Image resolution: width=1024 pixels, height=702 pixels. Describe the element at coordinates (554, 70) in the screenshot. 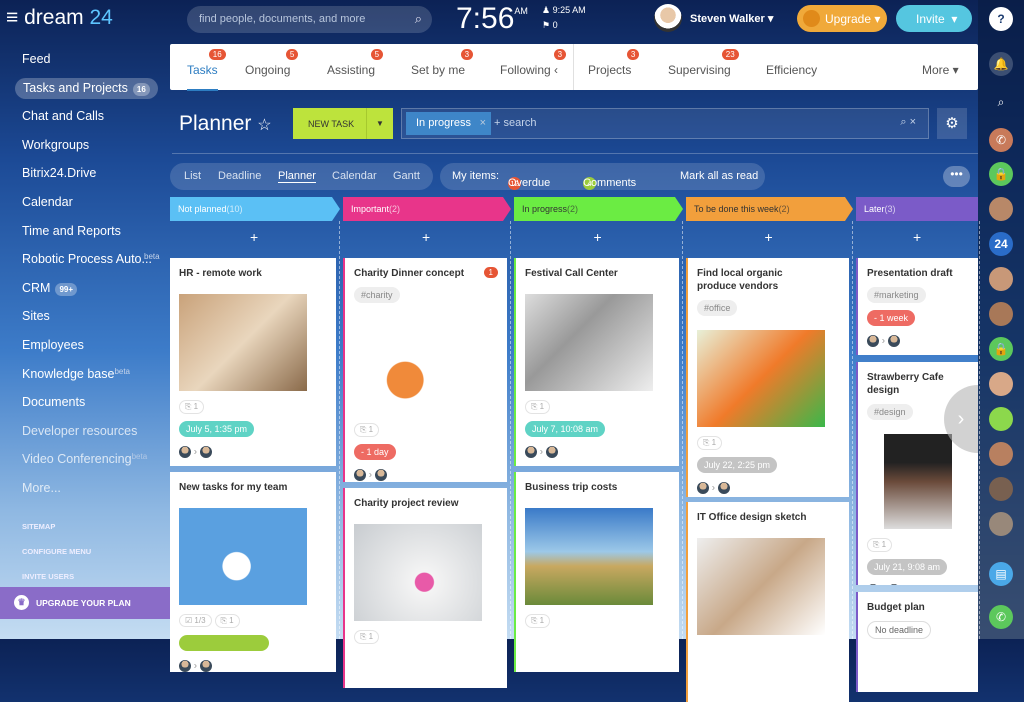

I see `collapse-chevron-icon: ‹` at that location.